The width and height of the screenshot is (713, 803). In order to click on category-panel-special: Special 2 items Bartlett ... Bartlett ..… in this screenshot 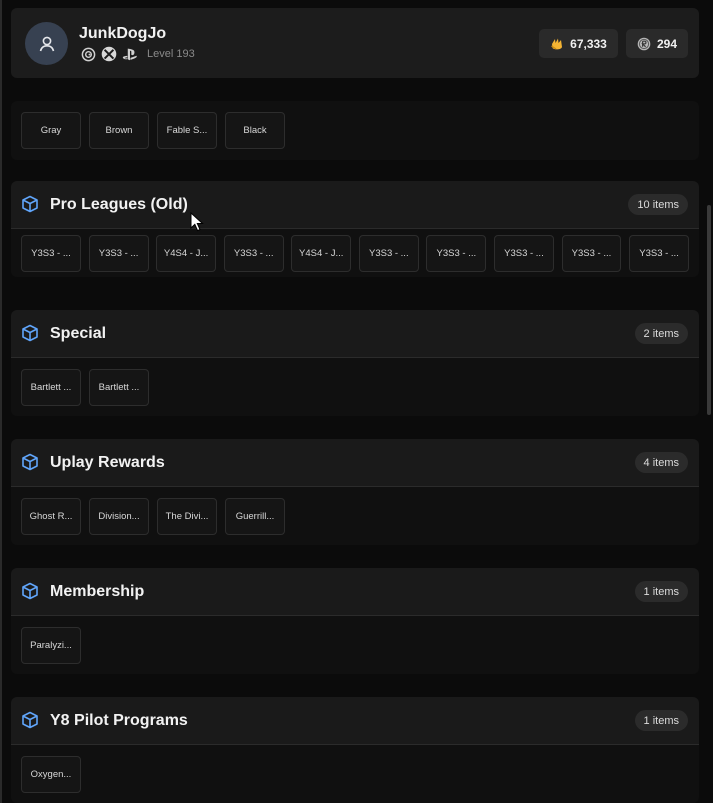, I will do `click(355, 363)`.